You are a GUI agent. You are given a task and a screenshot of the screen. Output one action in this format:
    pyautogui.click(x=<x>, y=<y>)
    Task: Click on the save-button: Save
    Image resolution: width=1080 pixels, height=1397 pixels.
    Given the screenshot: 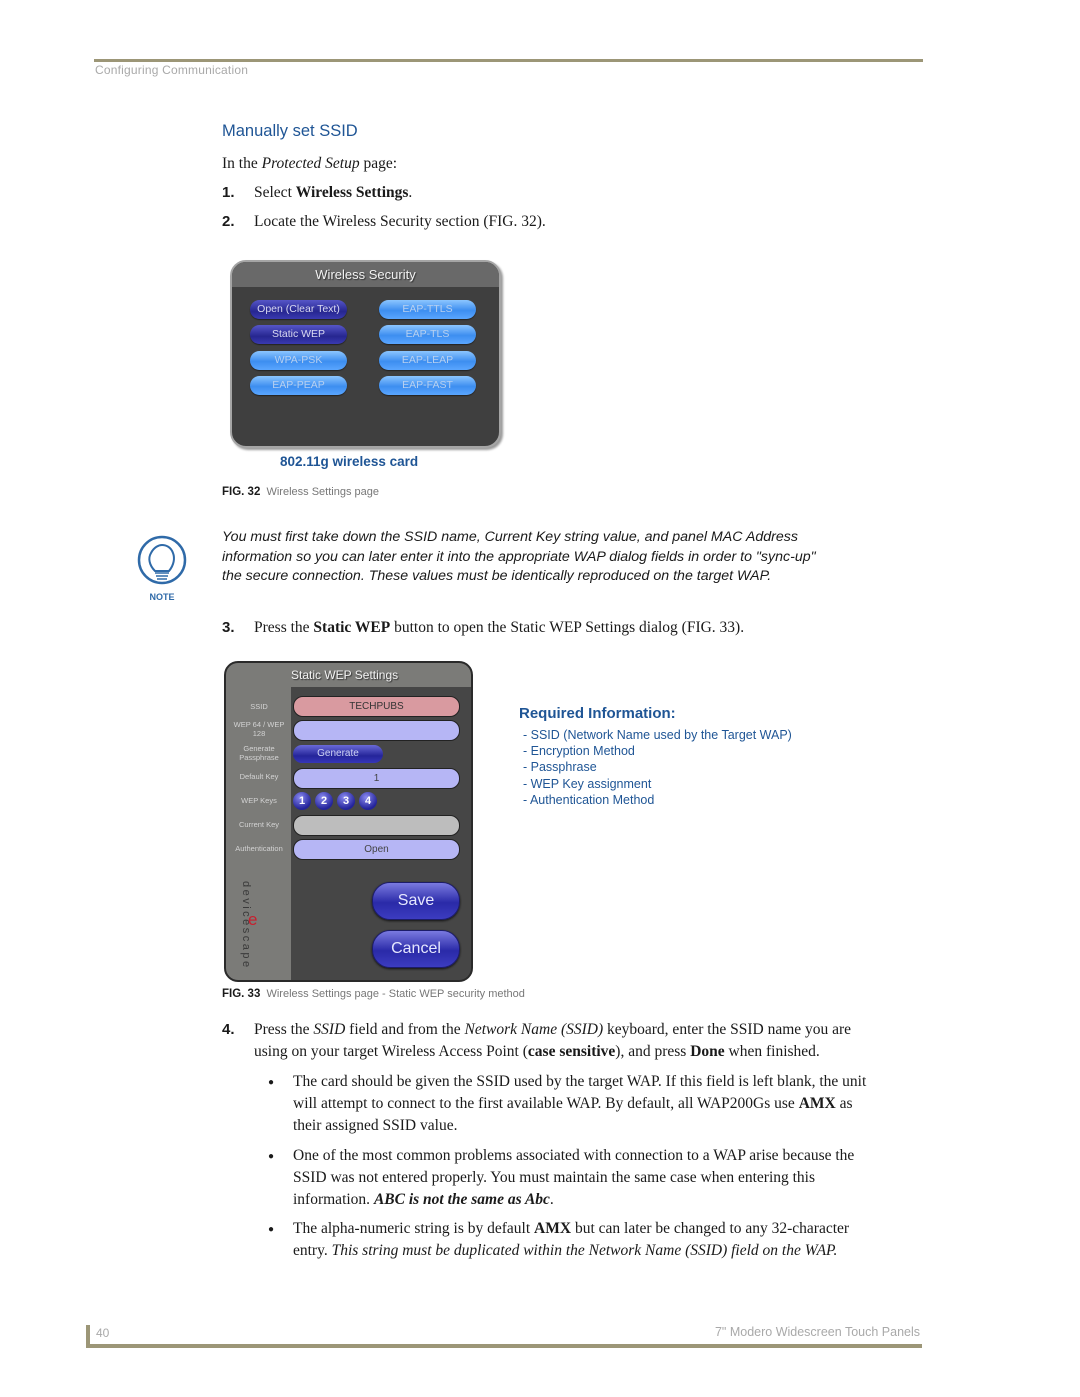 What is the action you would take?
    pyautogui.click(x=416, y=901)
    